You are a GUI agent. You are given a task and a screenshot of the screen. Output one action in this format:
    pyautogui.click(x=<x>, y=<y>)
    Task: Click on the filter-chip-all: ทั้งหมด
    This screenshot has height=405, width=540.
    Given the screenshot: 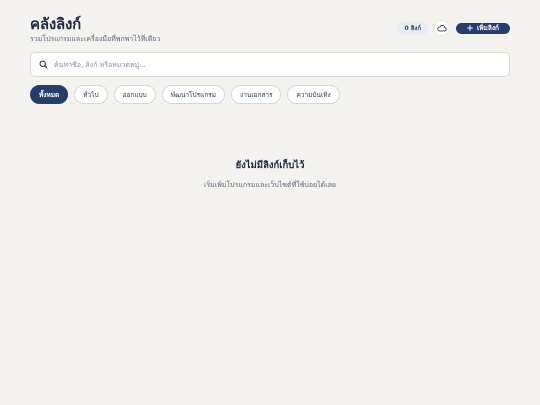 What is the action you would take?
    pyautogui.click(x=49, y=94)
    